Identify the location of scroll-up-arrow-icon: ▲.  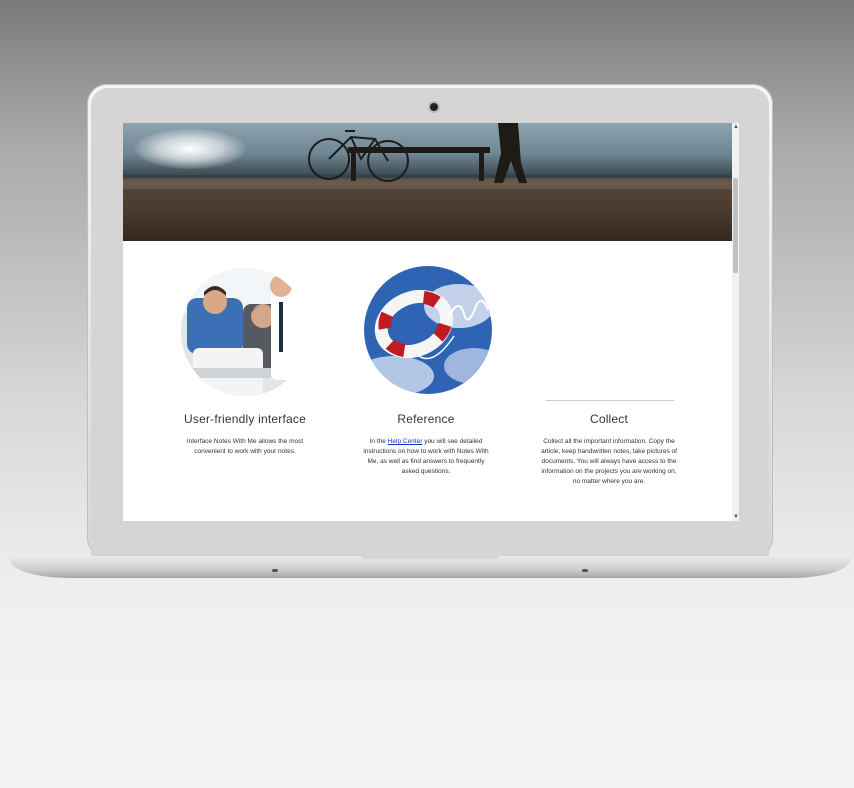
(736, 127).